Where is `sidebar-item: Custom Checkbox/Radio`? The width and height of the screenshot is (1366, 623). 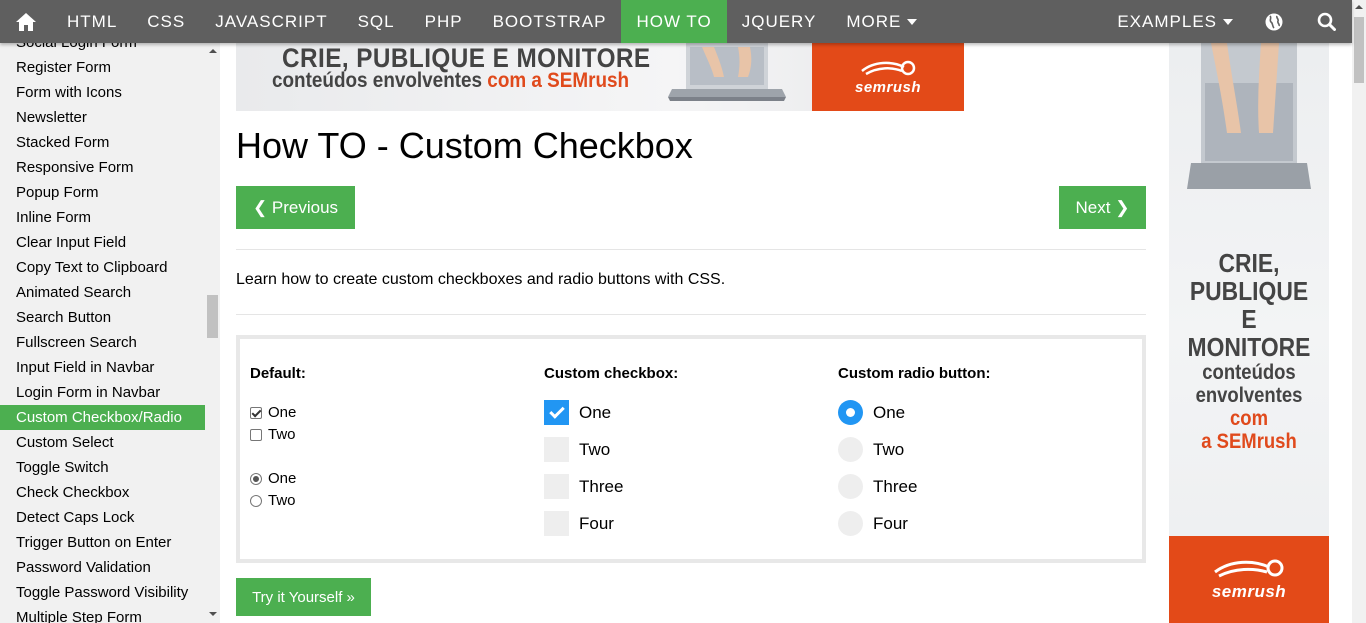
sidebar-item: Custom Checkbox/Radio is located at coordinates (102, 417).